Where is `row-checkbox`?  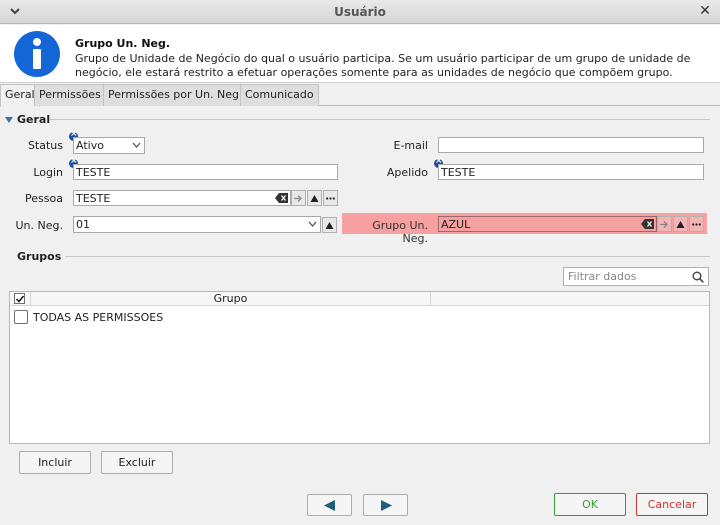
row-checkbox is located at coordinates (21, 317).